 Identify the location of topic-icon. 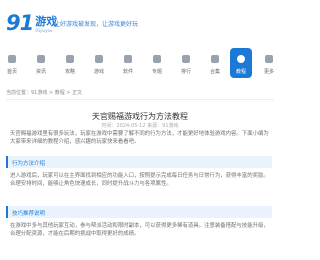
(157, 59).